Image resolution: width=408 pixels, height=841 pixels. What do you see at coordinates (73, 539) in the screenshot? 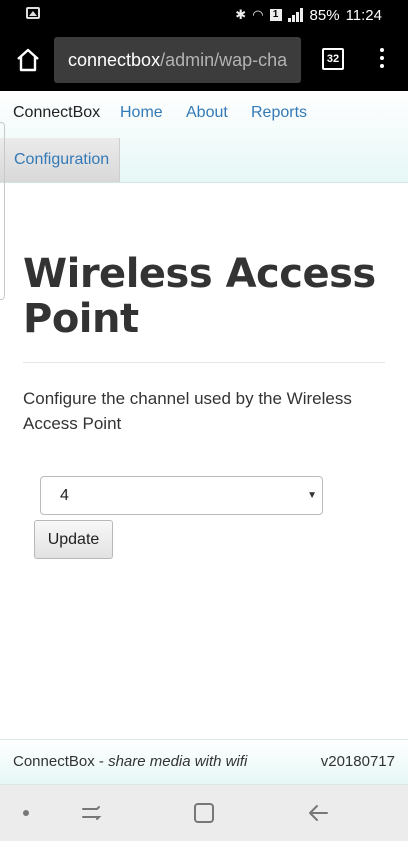
I see `update-button: Update` at bounding box center [73, 539].